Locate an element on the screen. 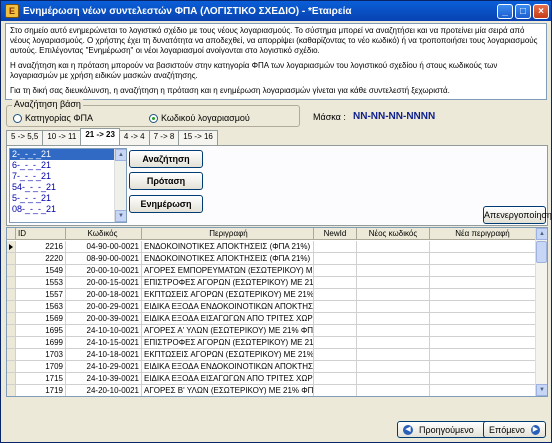 The width and height of the screenshot is (552, 443). tab-21-to-23: 21 -> 23 is located at coordinates (100, 136).